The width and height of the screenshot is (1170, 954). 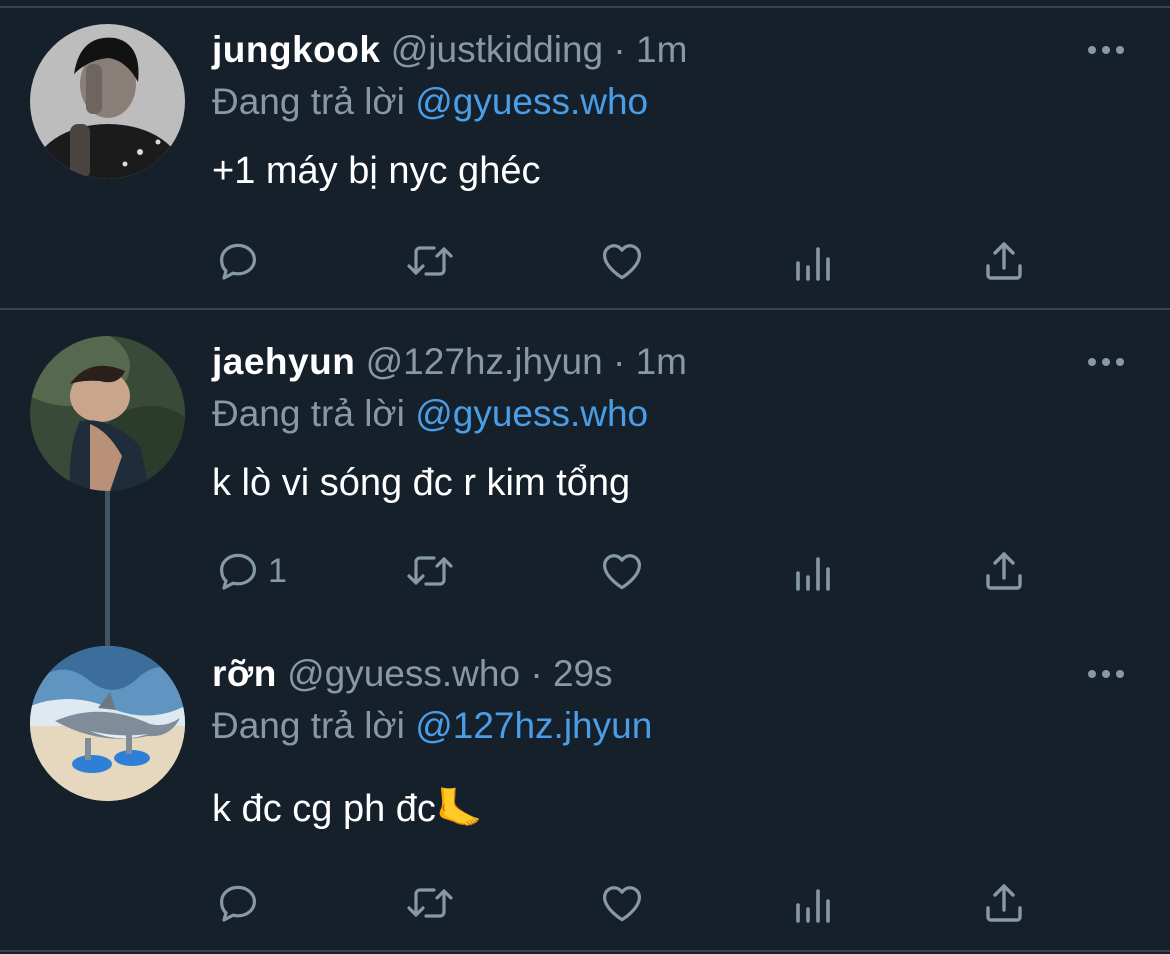 I want to click on reply-count: 1, so click(x=277, y=570).